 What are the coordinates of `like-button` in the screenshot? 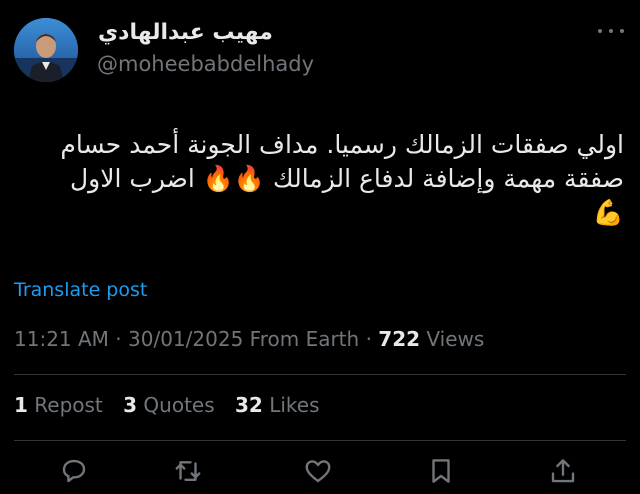 It's located at (318, 471).